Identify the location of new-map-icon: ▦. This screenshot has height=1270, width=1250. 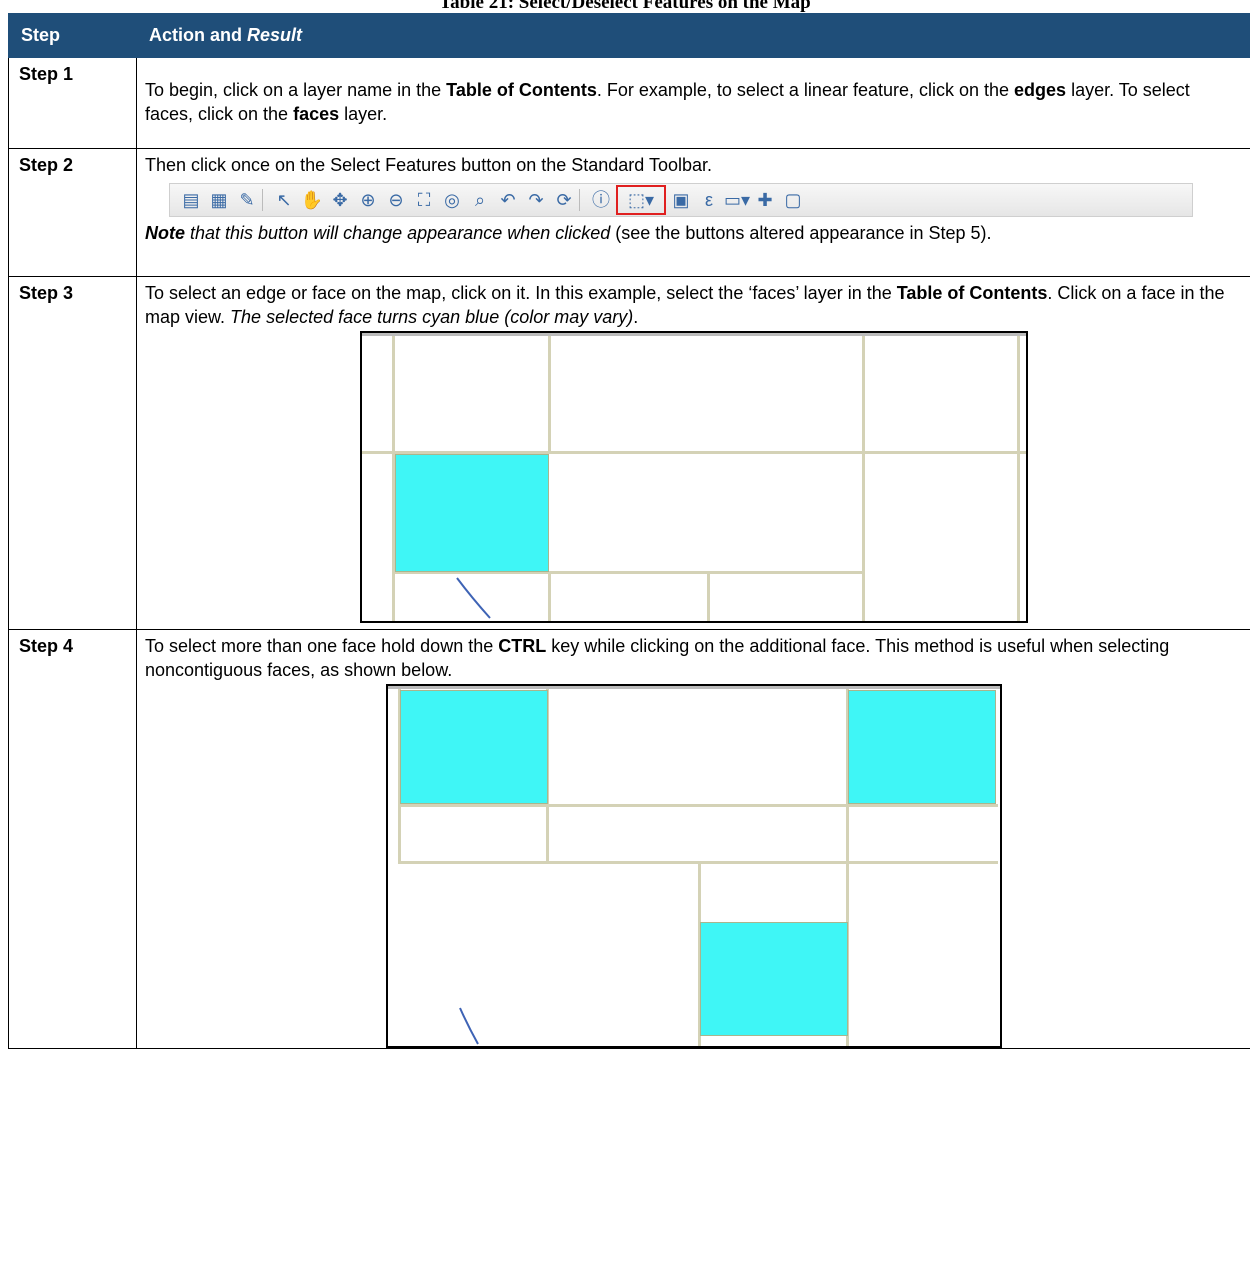
(219, 200).